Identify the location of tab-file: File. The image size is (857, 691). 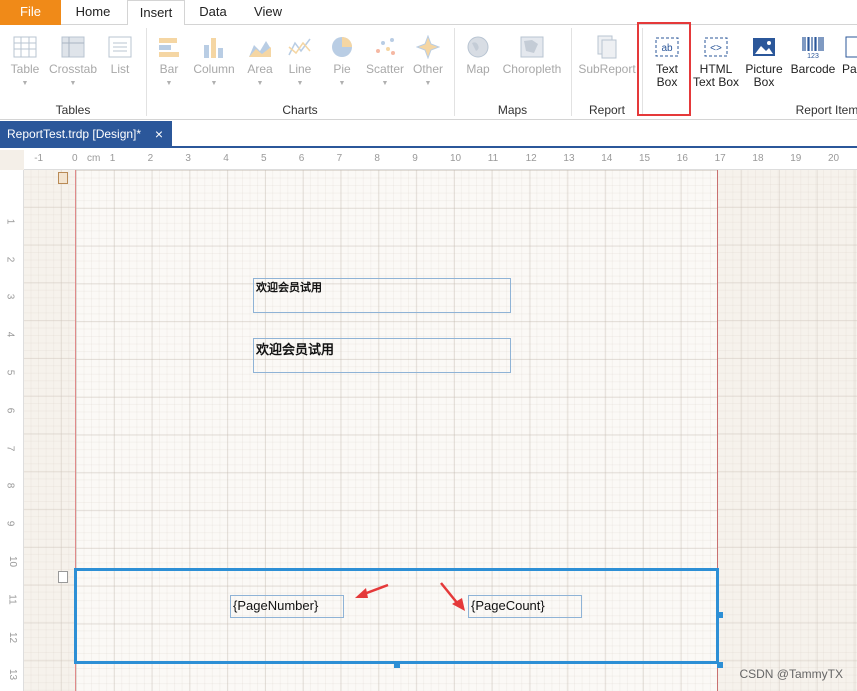
(30, 12).